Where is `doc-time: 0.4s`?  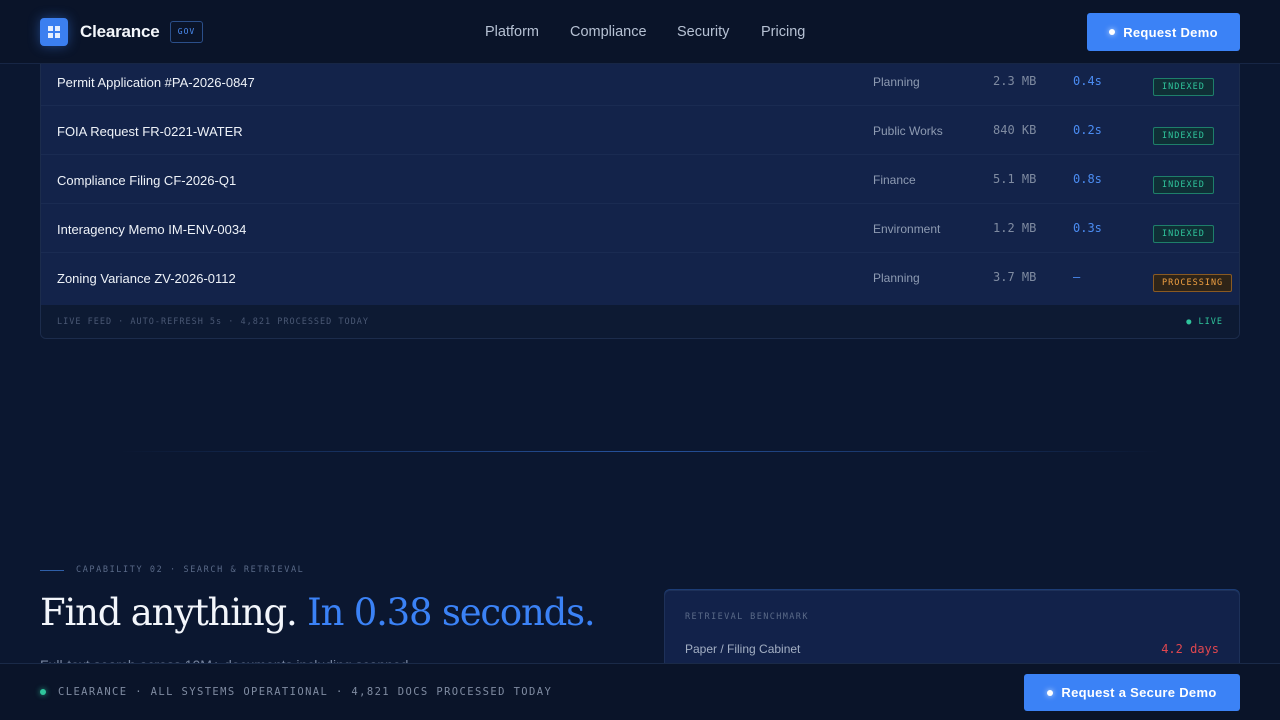 doc-time: 0.4s is located at coordinates (1087, 81).